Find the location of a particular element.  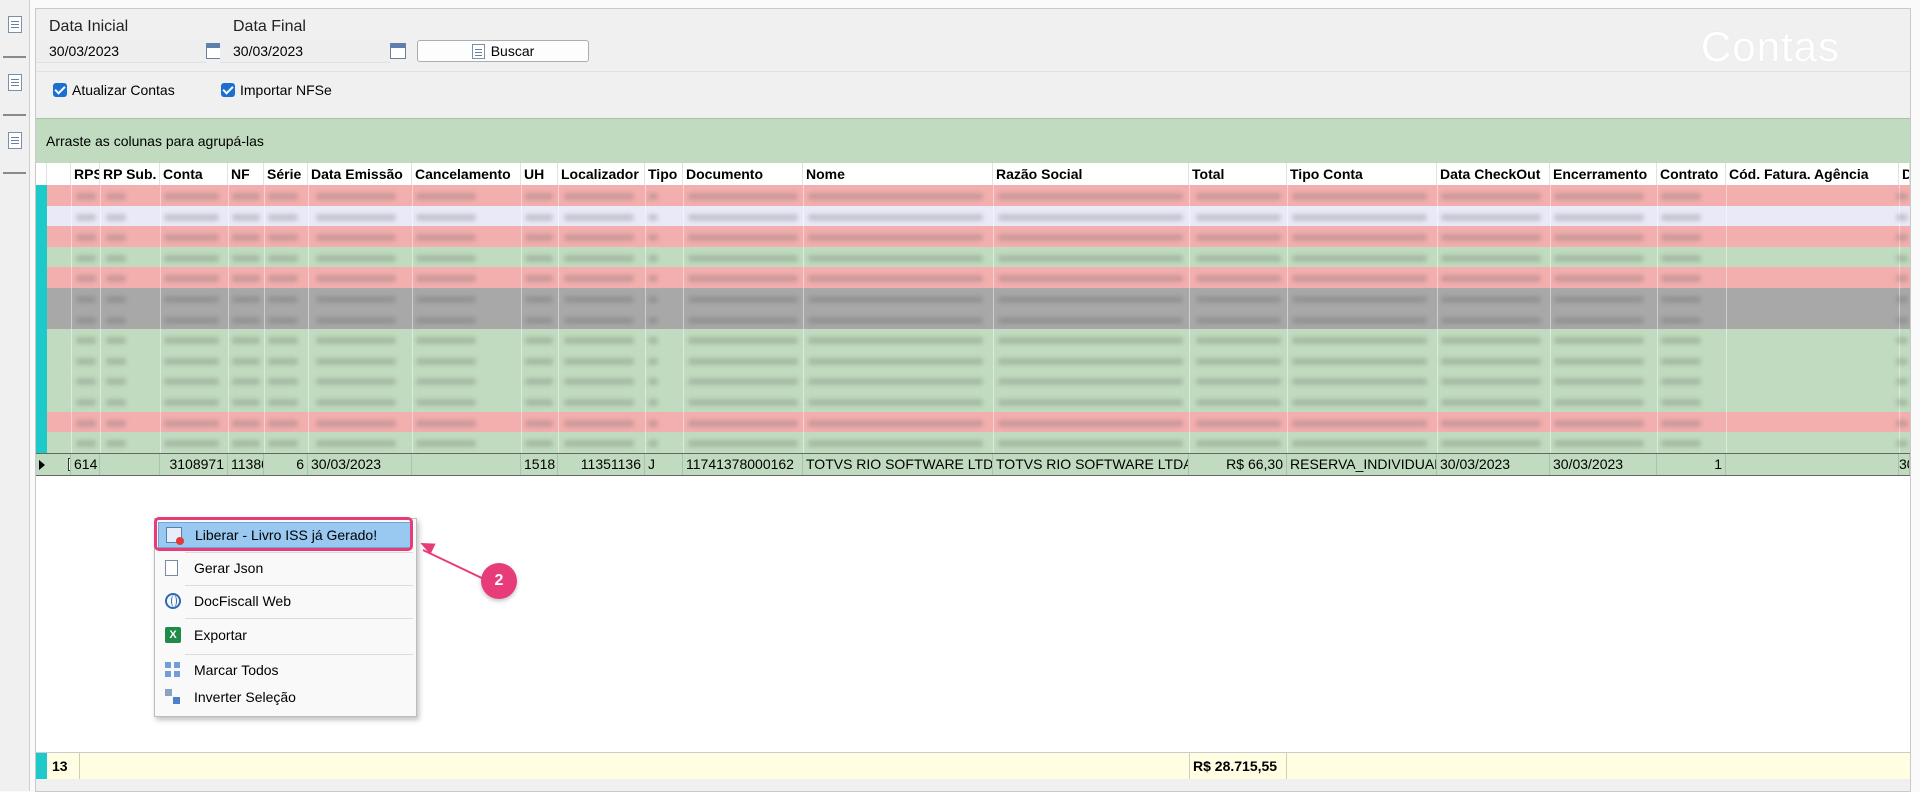

group-by-panel: Arraste as colunas para agrupá-las is located at coordinates (973, 140).